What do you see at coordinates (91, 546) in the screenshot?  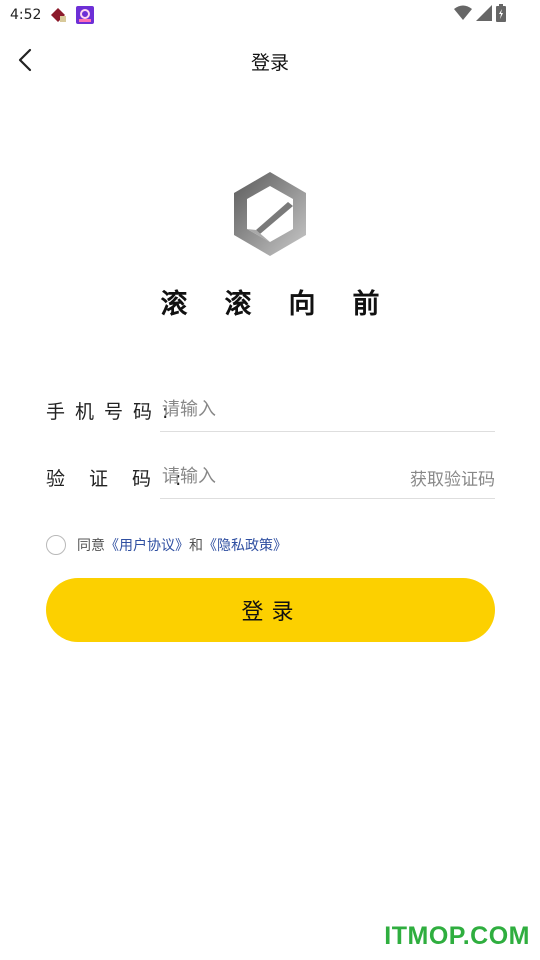 I see `agreement-prefix: 同意` at bounding box center [91, 546].